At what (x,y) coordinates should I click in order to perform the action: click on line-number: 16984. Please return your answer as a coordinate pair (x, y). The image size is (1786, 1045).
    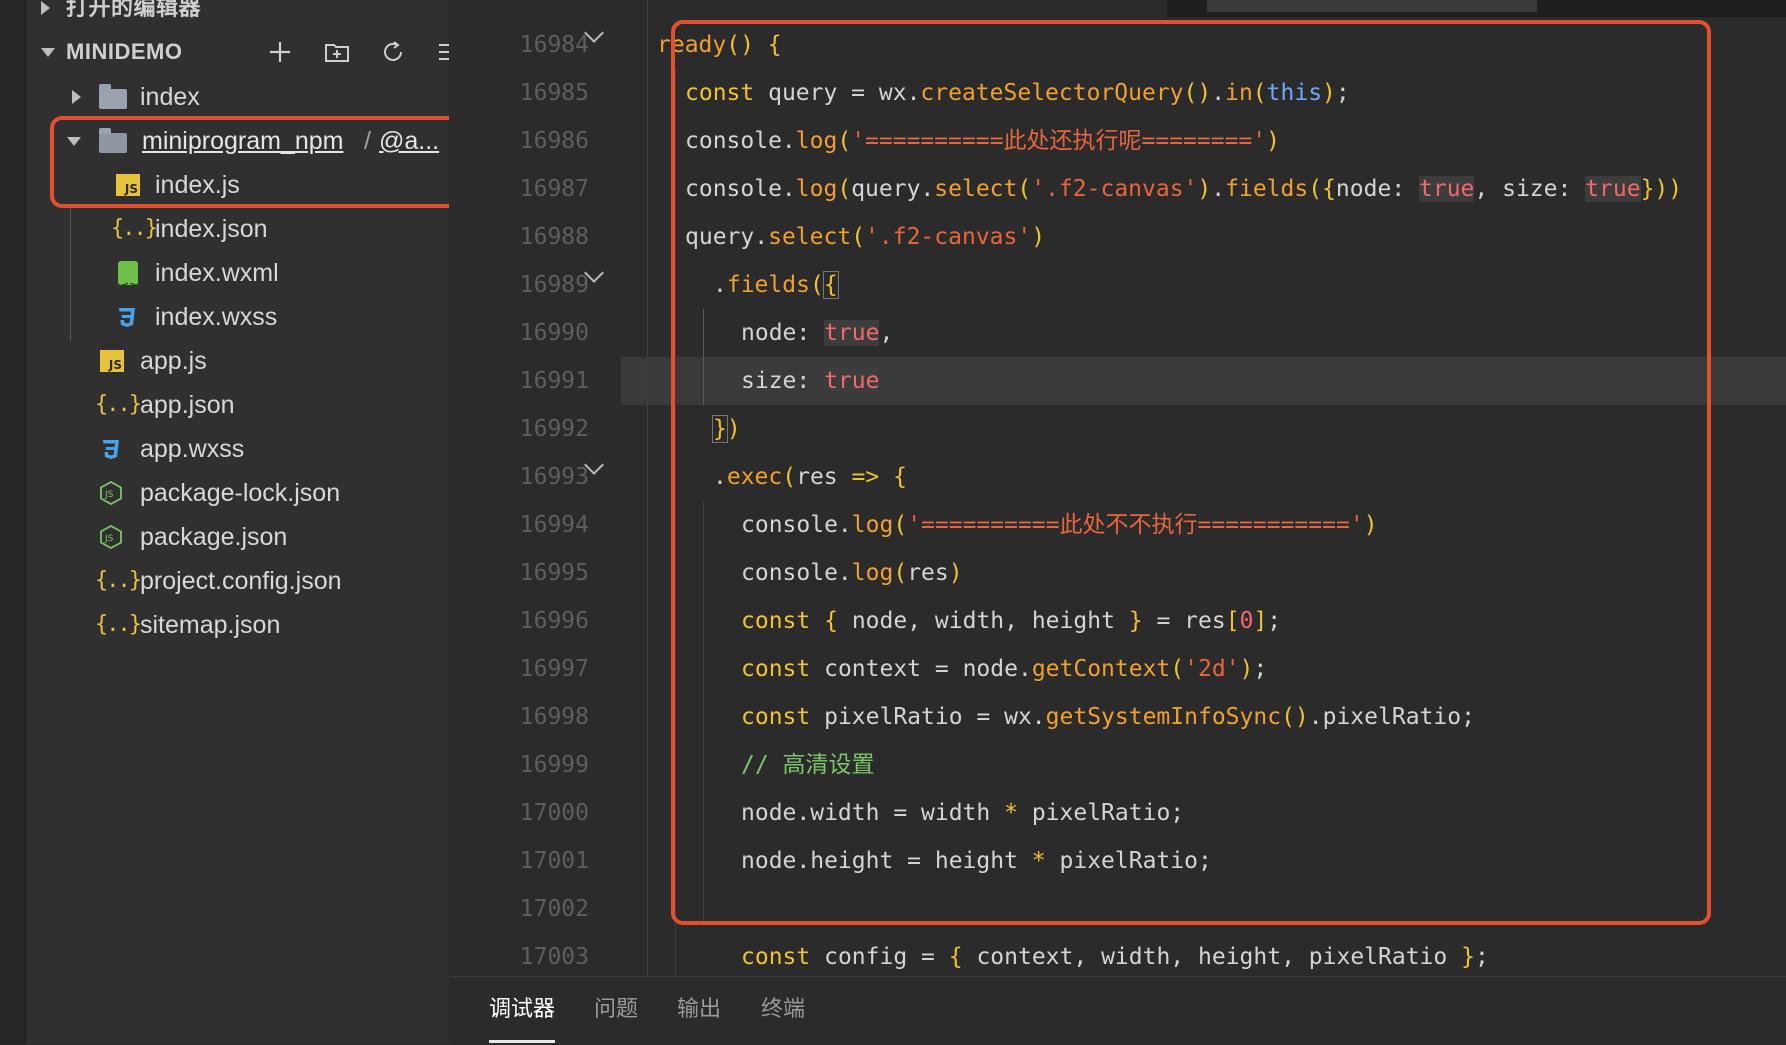
    Looking at the image, I should click on (554, 45).